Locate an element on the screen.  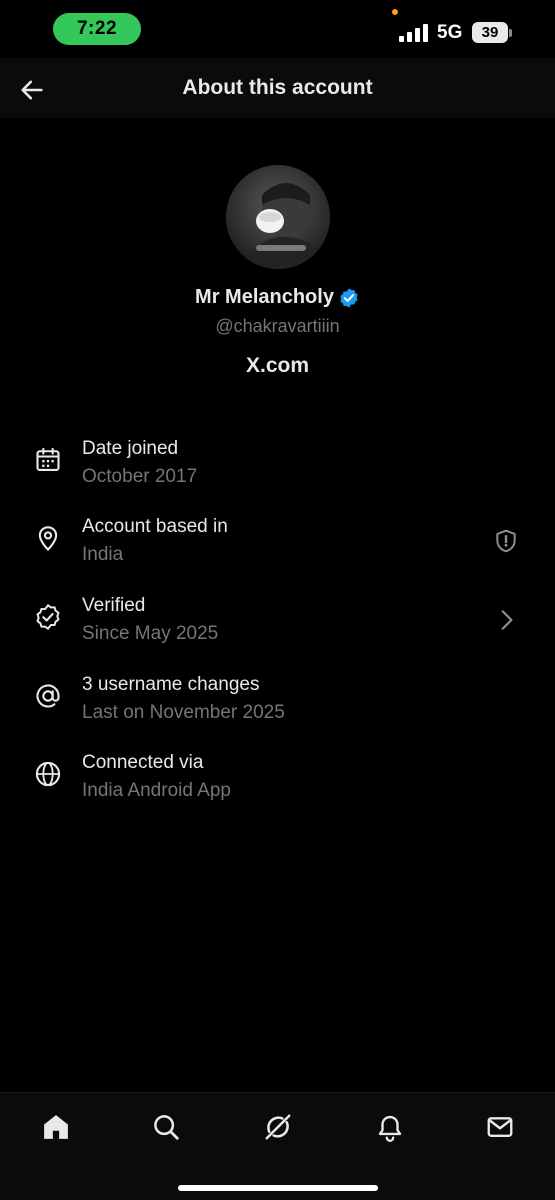
status-time: 7:22 is located at coordinates (97, 29).